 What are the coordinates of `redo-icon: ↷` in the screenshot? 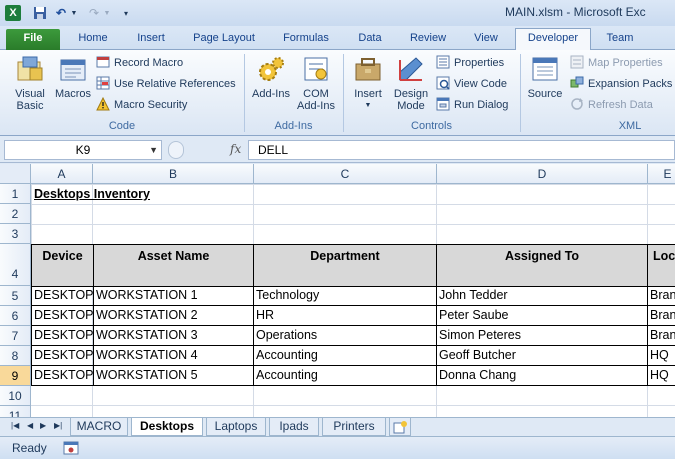 It's located at (94, 13).